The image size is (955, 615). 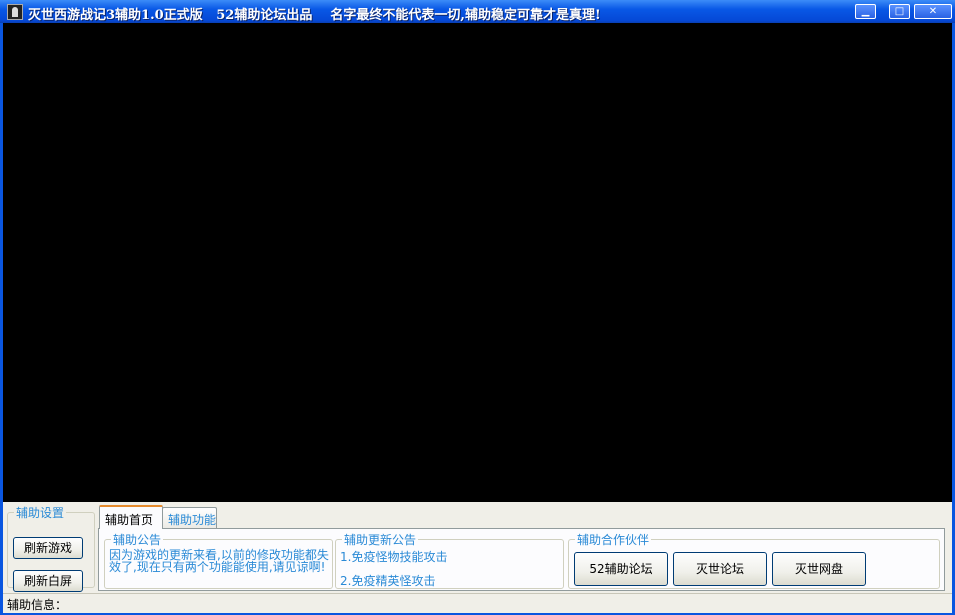 I want to click on update-group: 辅助更新公告 1.免疫怪物技能攻击 2.免疫精英怪攻击, so click(x=449, y=560).